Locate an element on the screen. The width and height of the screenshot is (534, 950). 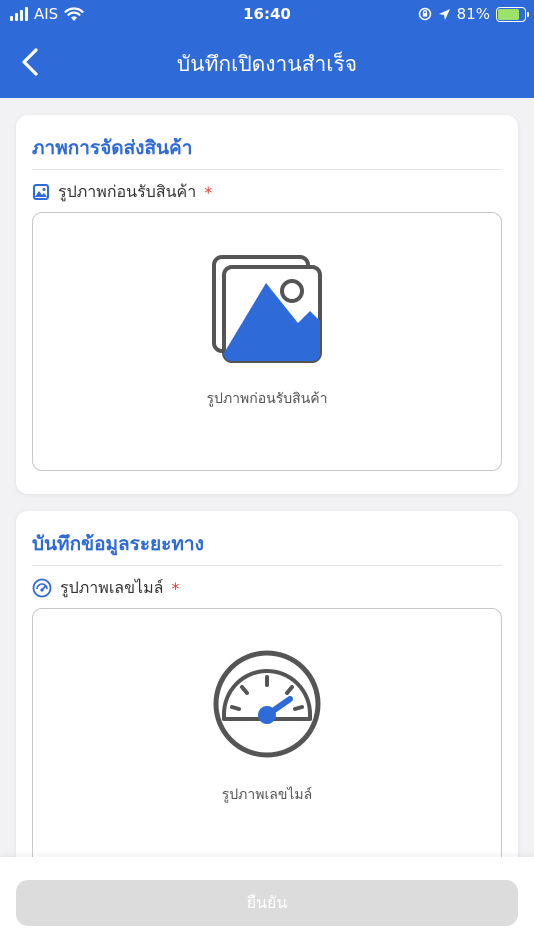
speedometer-icon is located at coordinates (42, 588).